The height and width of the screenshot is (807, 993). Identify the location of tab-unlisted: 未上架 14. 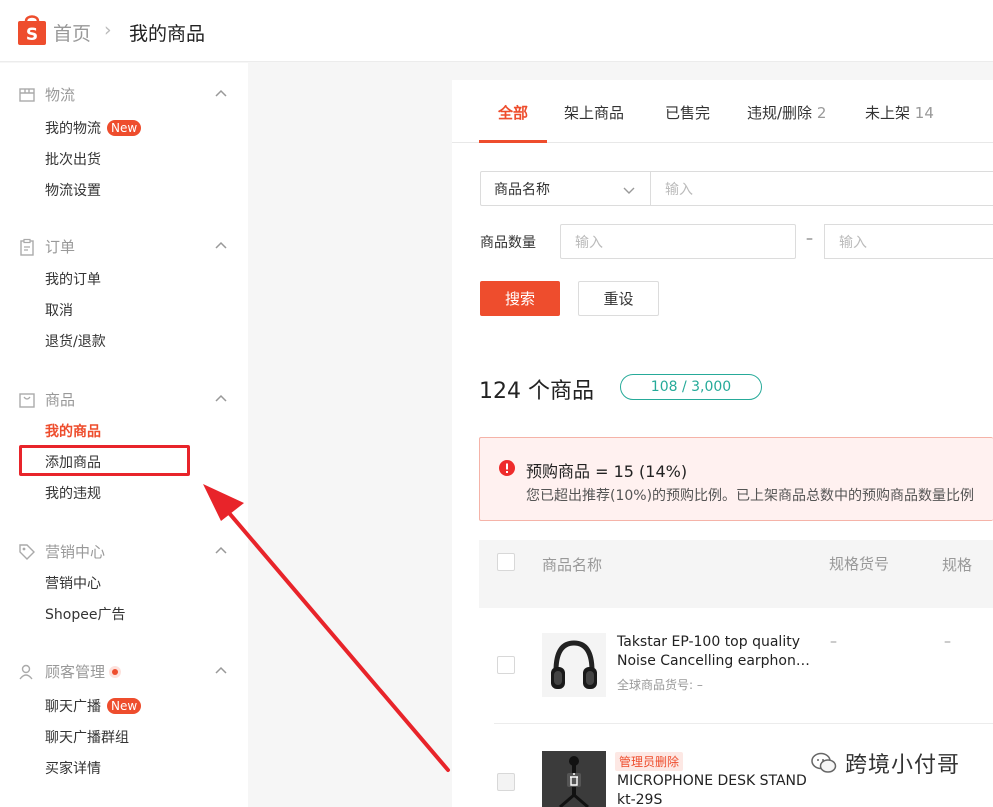
(899, 112).